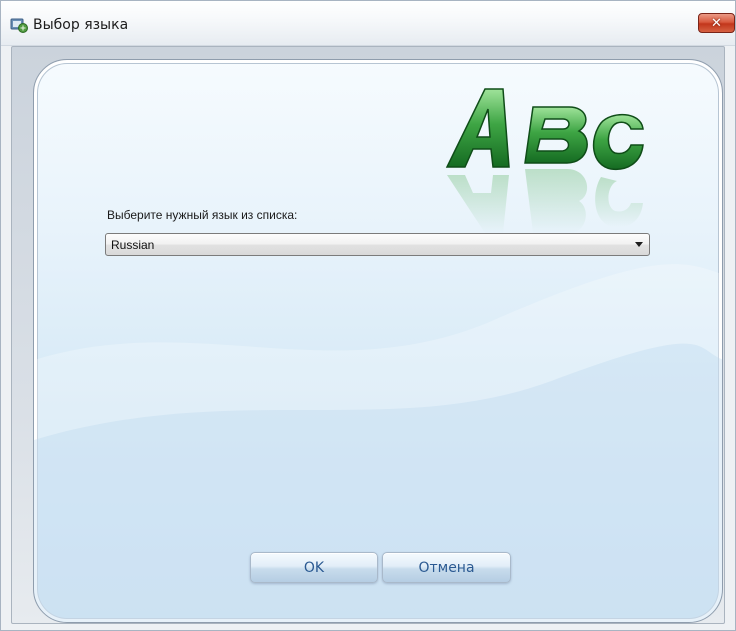 This screenshot has height=631, width=736. Describe the element at coordinates (368, 23) in the screenshot. I see `title-bar: Выбор языка ✕` at that location.